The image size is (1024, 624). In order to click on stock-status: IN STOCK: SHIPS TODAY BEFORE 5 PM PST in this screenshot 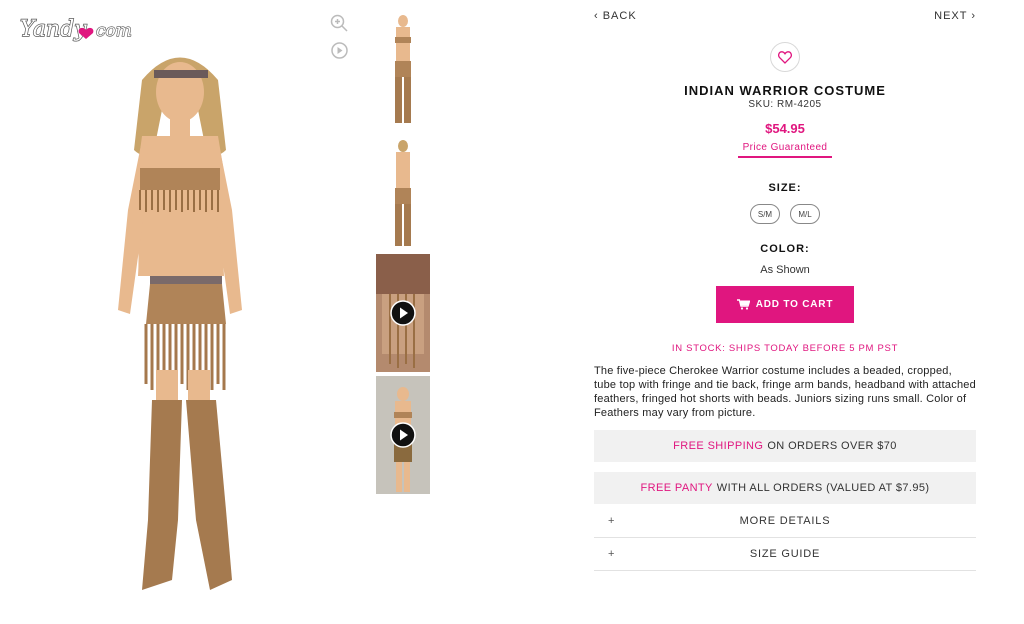, I will do `click(785, 348)`.